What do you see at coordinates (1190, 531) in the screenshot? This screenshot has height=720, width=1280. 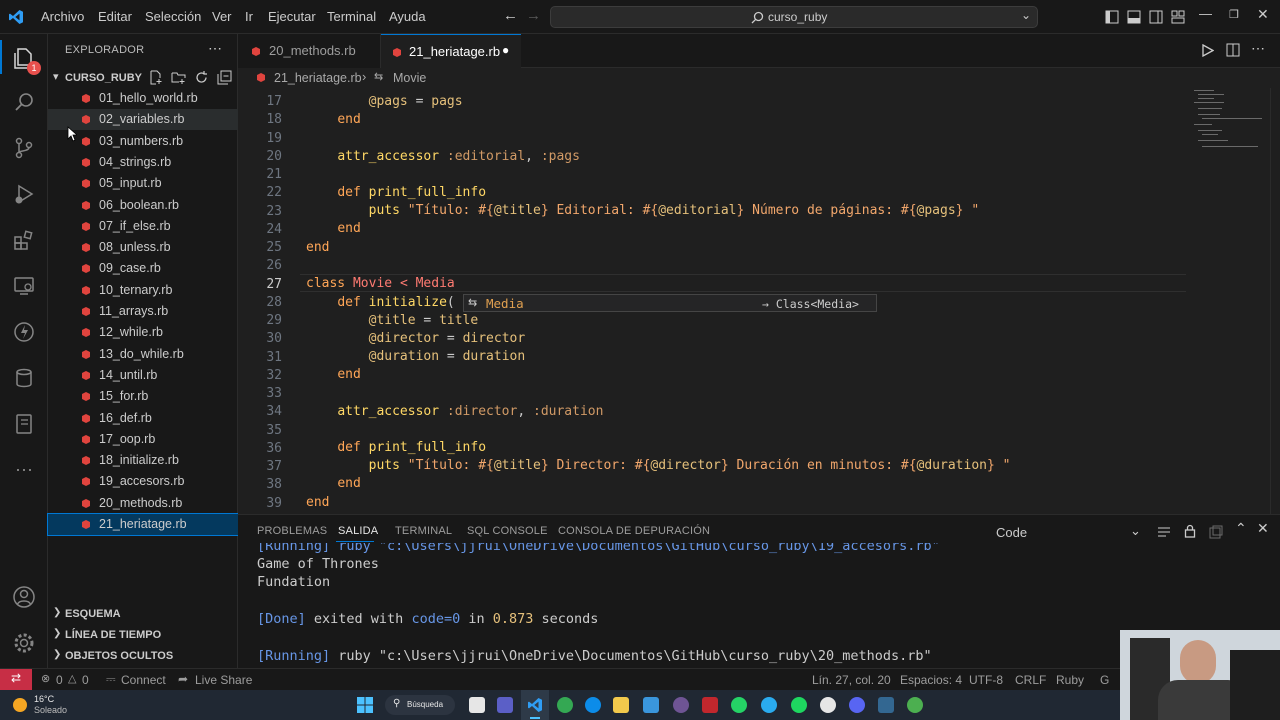 I see `lock-icon` at bounding box center [1190, 531].